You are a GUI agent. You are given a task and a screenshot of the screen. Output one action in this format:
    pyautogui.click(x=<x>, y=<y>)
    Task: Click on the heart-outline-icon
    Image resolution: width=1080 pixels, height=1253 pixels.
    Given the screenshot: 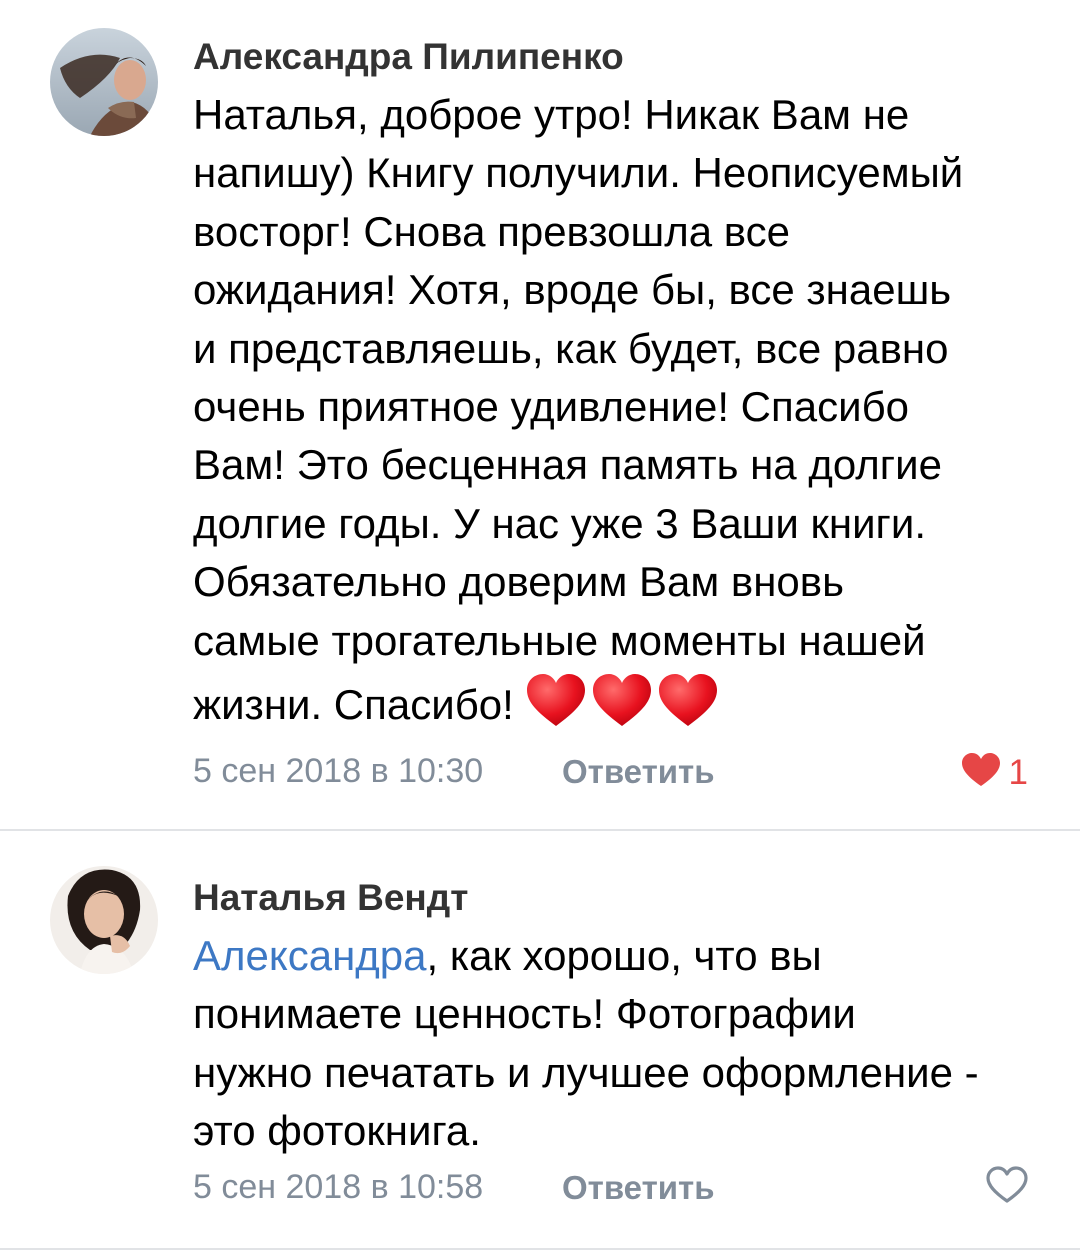 What is the action you would take?
    pyautogui.click(x=1007, y=1187)
    